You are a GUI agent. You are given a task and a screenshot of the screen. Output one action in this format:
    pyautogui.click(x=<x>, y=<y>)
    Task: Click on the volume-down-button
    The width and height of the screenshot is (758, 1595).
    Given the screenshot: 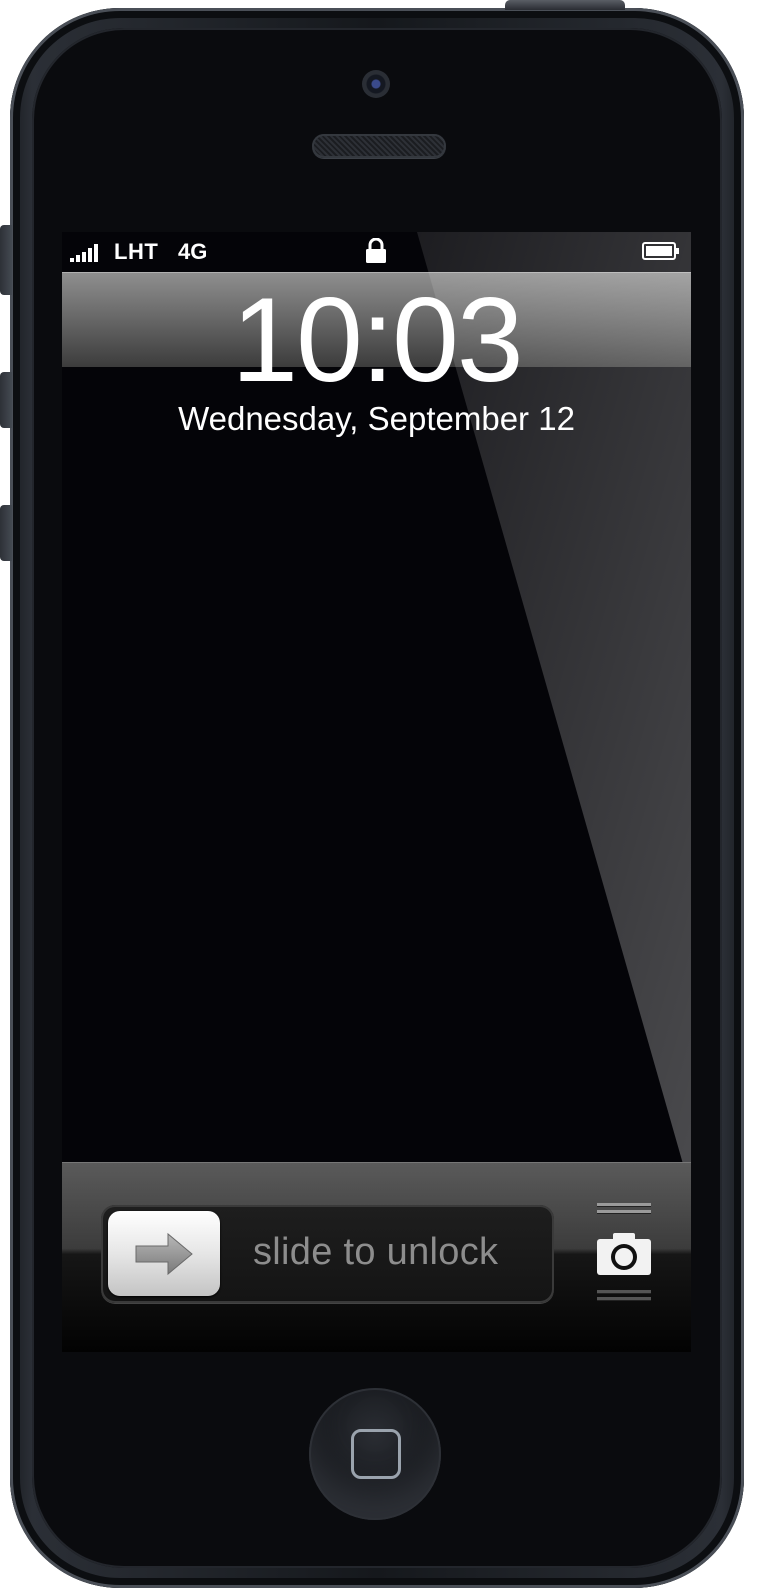 What is the action you would take?
    pyautogui.click(x=6, y=533)
    